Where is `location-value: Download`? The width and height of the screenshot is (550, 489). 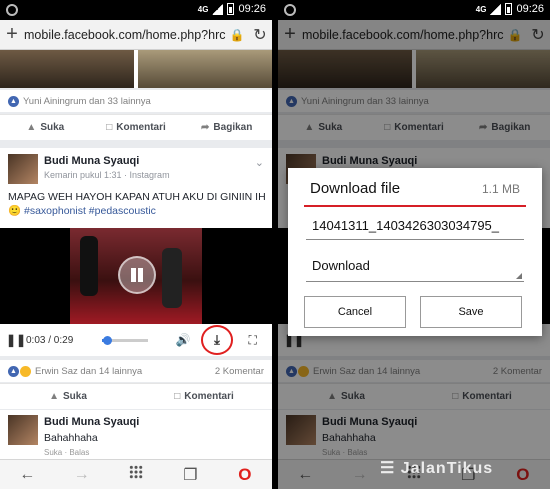 location-value: Download is located at coordinates (341, 265).